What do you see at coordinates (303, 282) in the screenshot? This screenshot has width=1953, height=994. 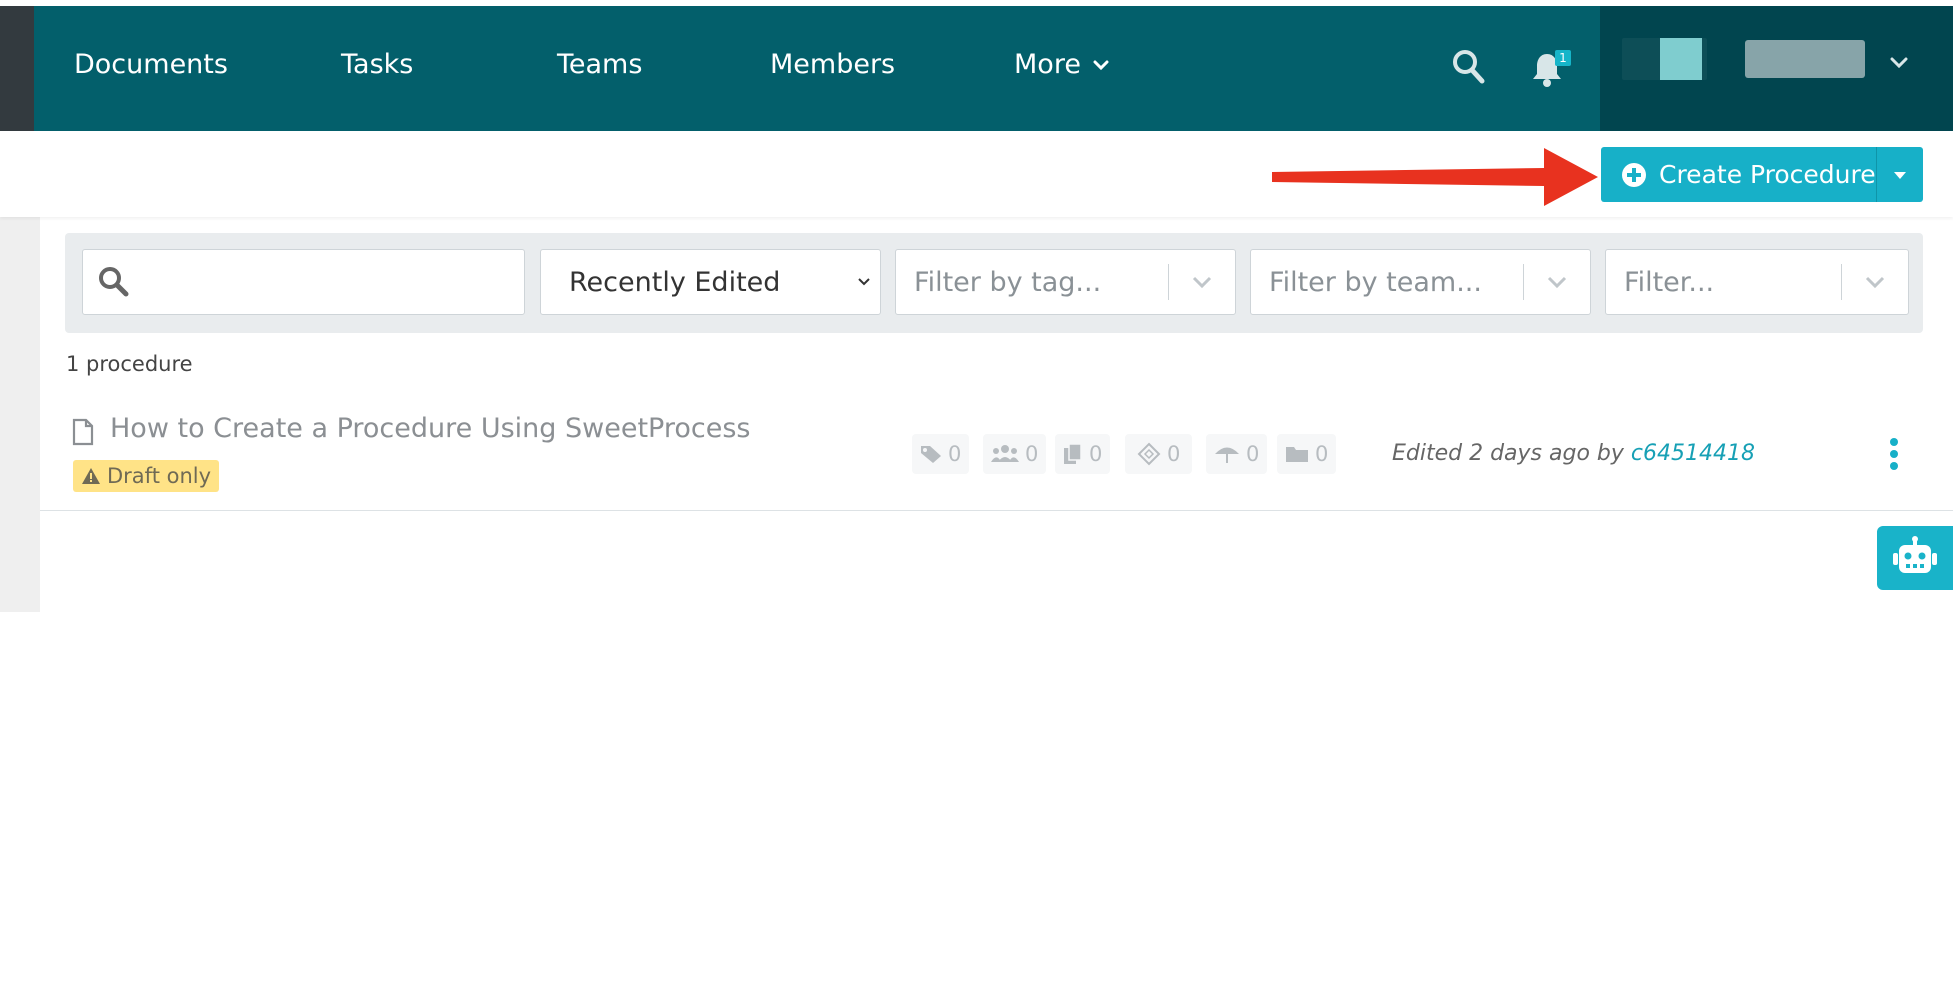 I see `search-input` at bounding box center [303, 282].